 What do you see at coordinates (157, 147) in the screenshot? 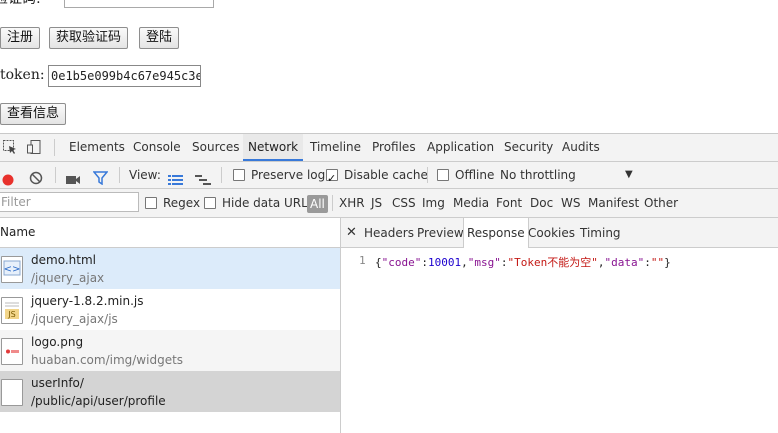
I see `tab-console: Console` at bounding box center [157, 147].